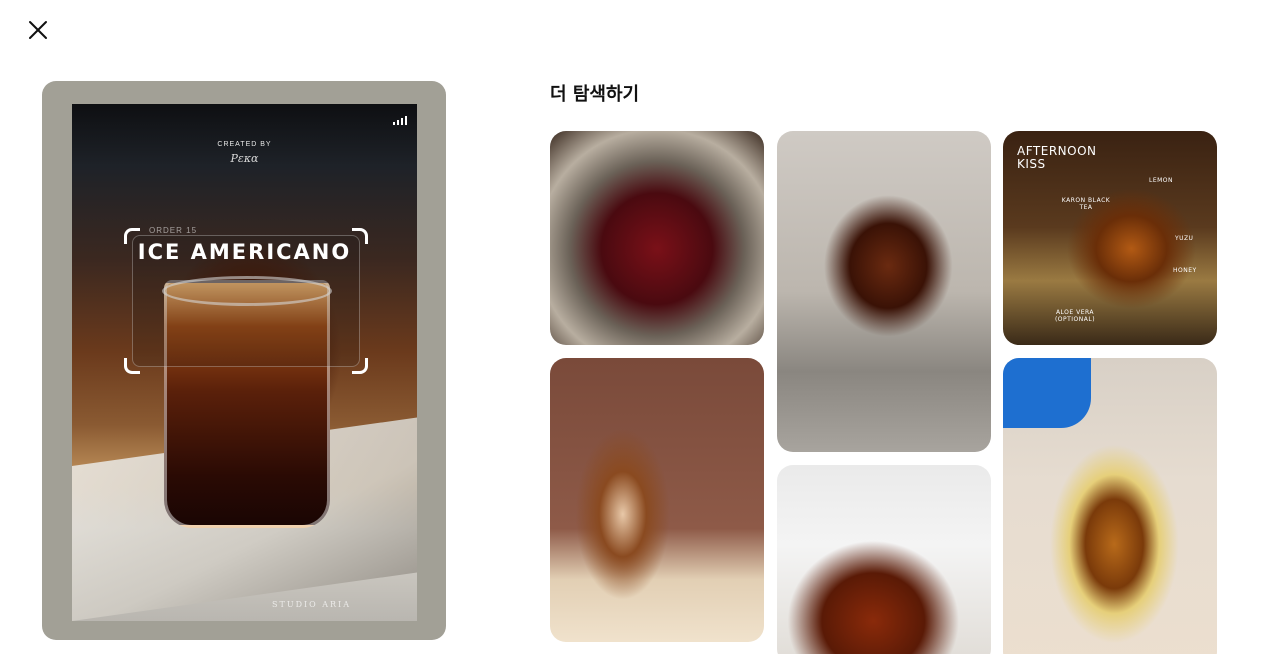 This screenshot has width=1280, height=654. Describe the element at coordinates (1110, 506) in the screenshot. I see `explore-tile-poured-lemon-tea` at that location.